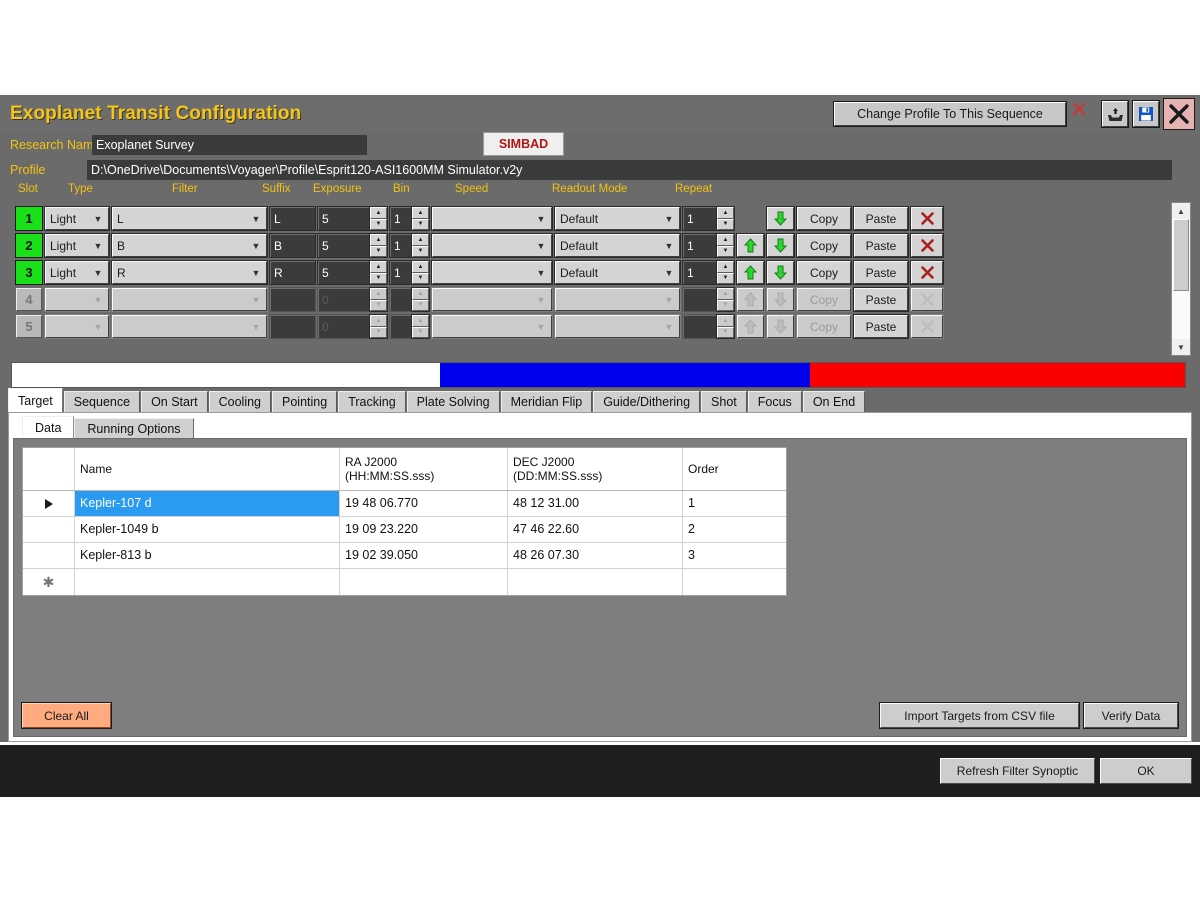 Image resolution: width=1200 pixels, height=900 pixels. What do you see at coordinates (1181, 255) in the screenshot?
I see `scrollbar-thumb` at bounding box center [1181, 255].